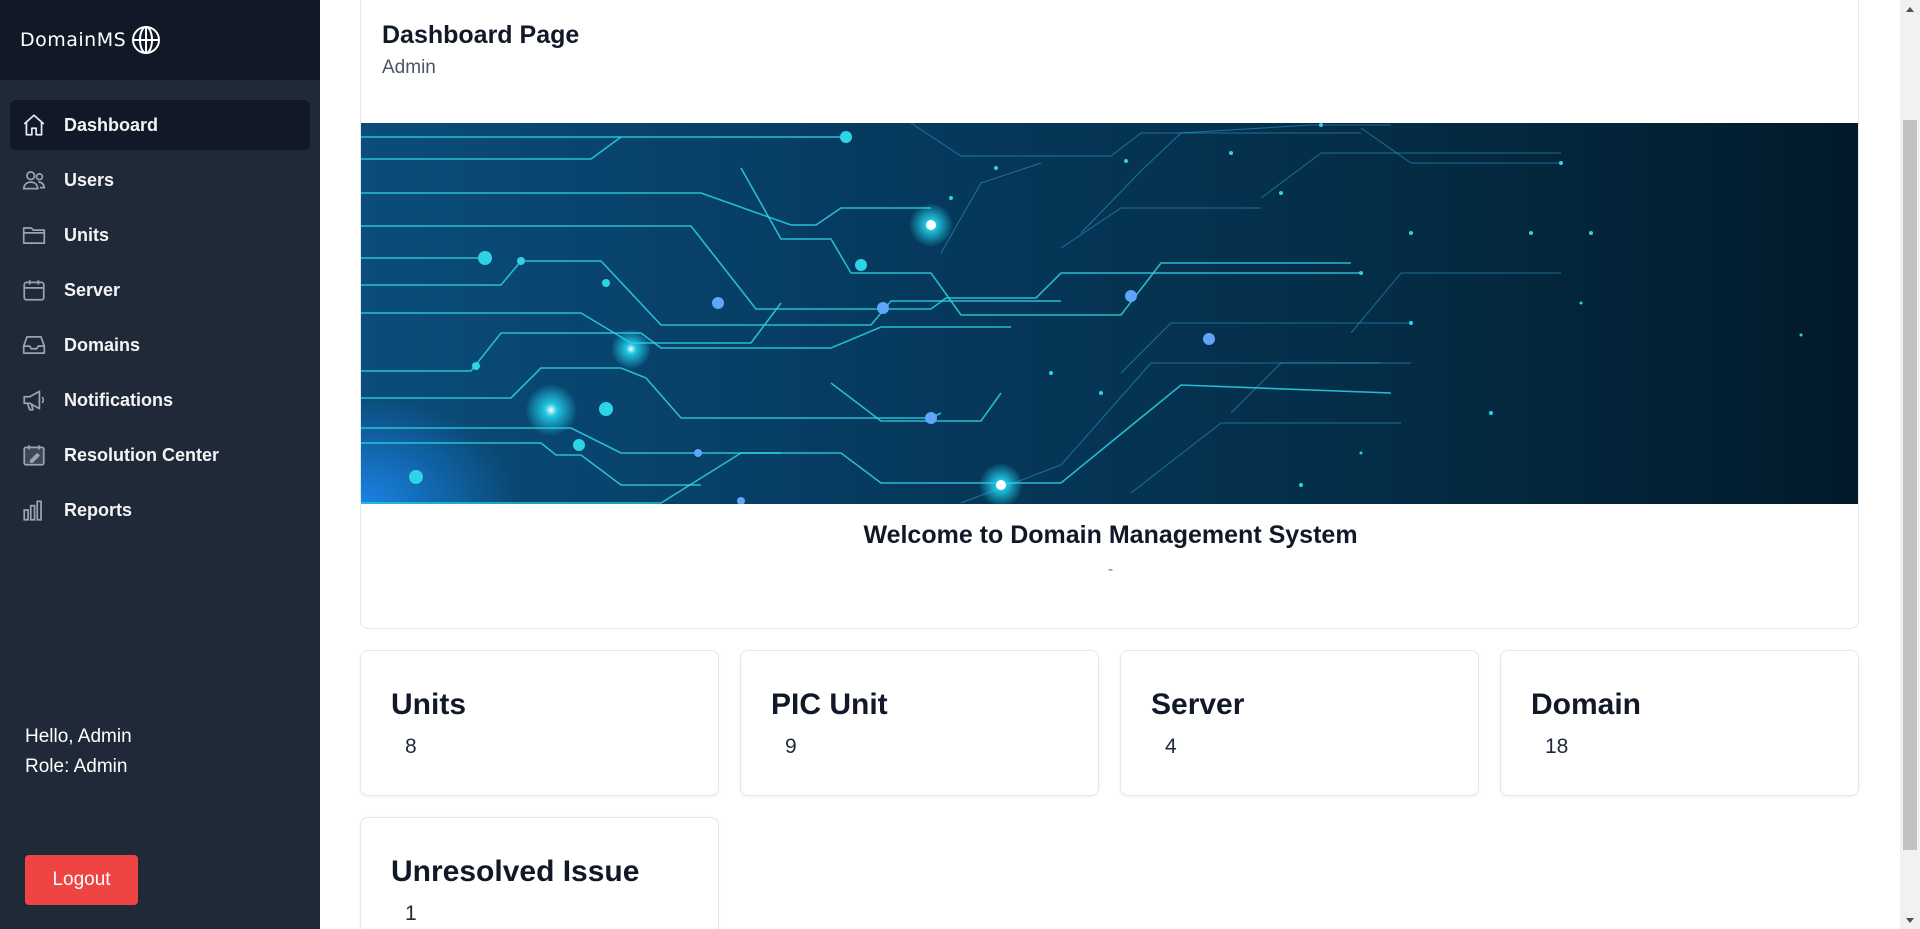  What do you see at coordinates (142, 454) in the screenshot?
I see `sidebar-item-label: Resolution Center` at bounding box center [142, 454].